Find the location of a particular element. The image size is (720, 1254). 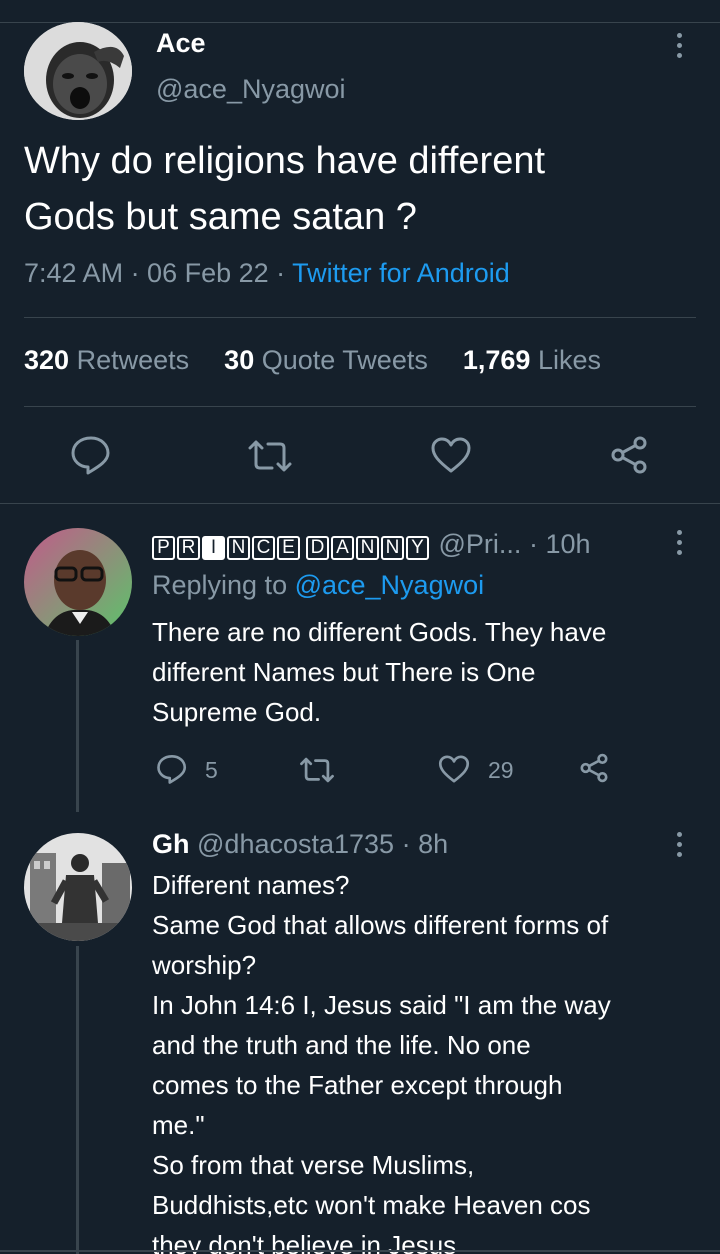

name-letter: I is located at coordinates (213, 548).